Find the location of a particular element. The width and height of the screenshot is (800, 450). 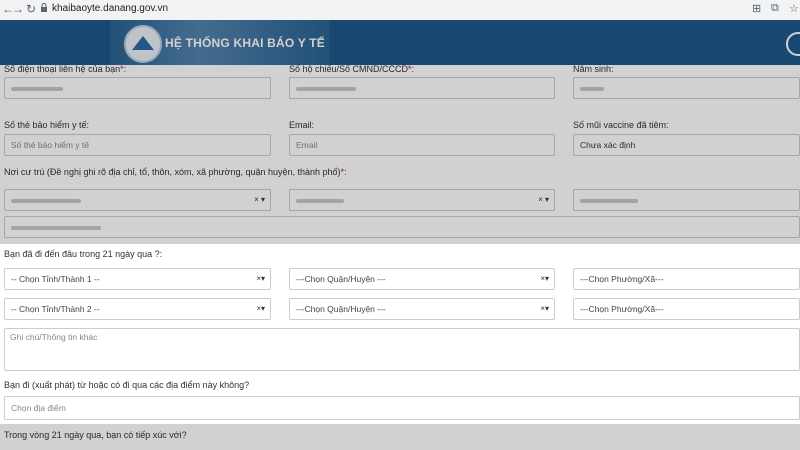

email-input: Email is located at coordinates (422, 145).